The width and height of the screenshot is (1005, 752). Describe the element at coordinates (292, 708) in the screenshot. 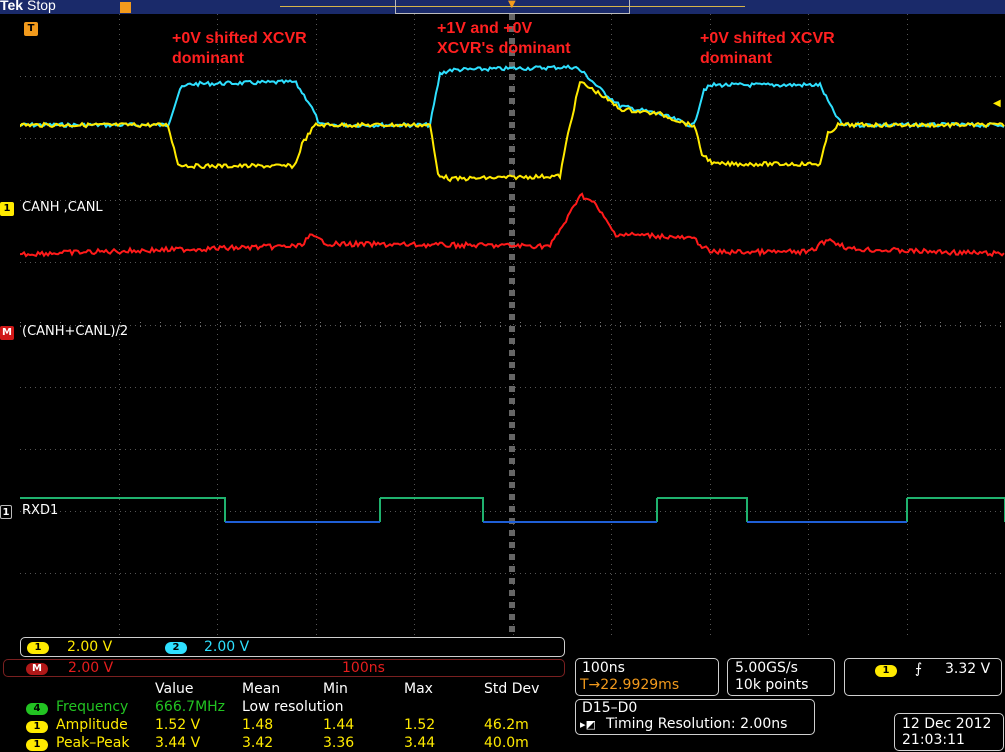

I see `measurement-row: 4 Frequency 666.7MHz Low resolution` at that location.